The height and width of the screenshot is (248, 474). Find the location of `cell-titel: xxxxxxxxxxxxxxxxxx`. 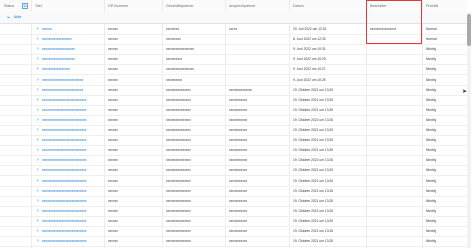

cell-titel: xxxxxxxxxxxxxxxxxx is located at coordinates (57, 39).